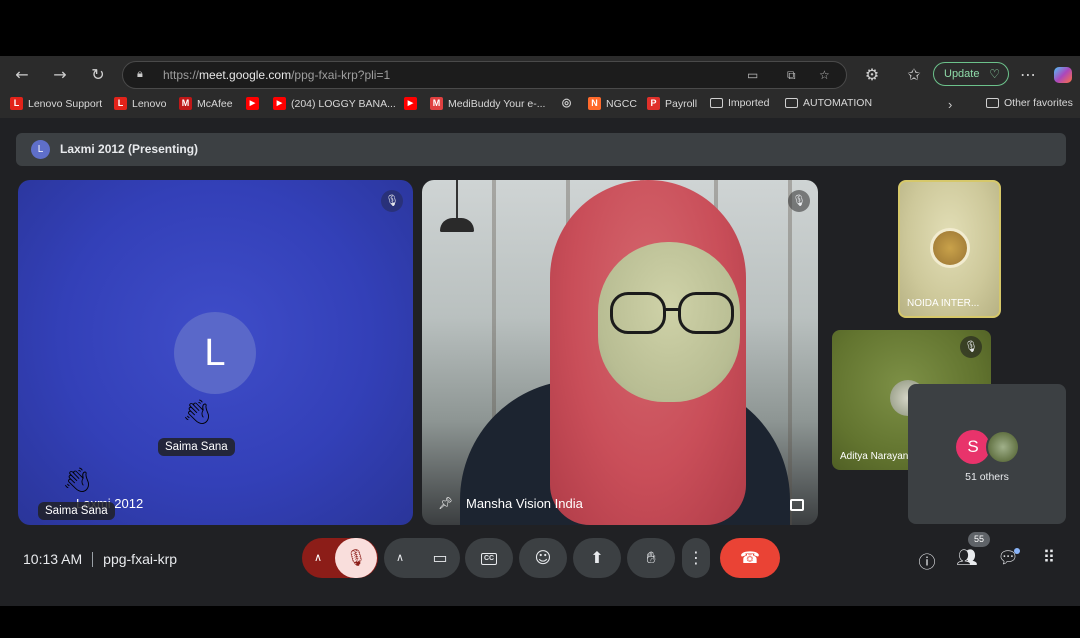  Describe the element at coordinates (927, 560) in the screenshot. I see `meeting-details-info-icon: ⓘ` at that location.